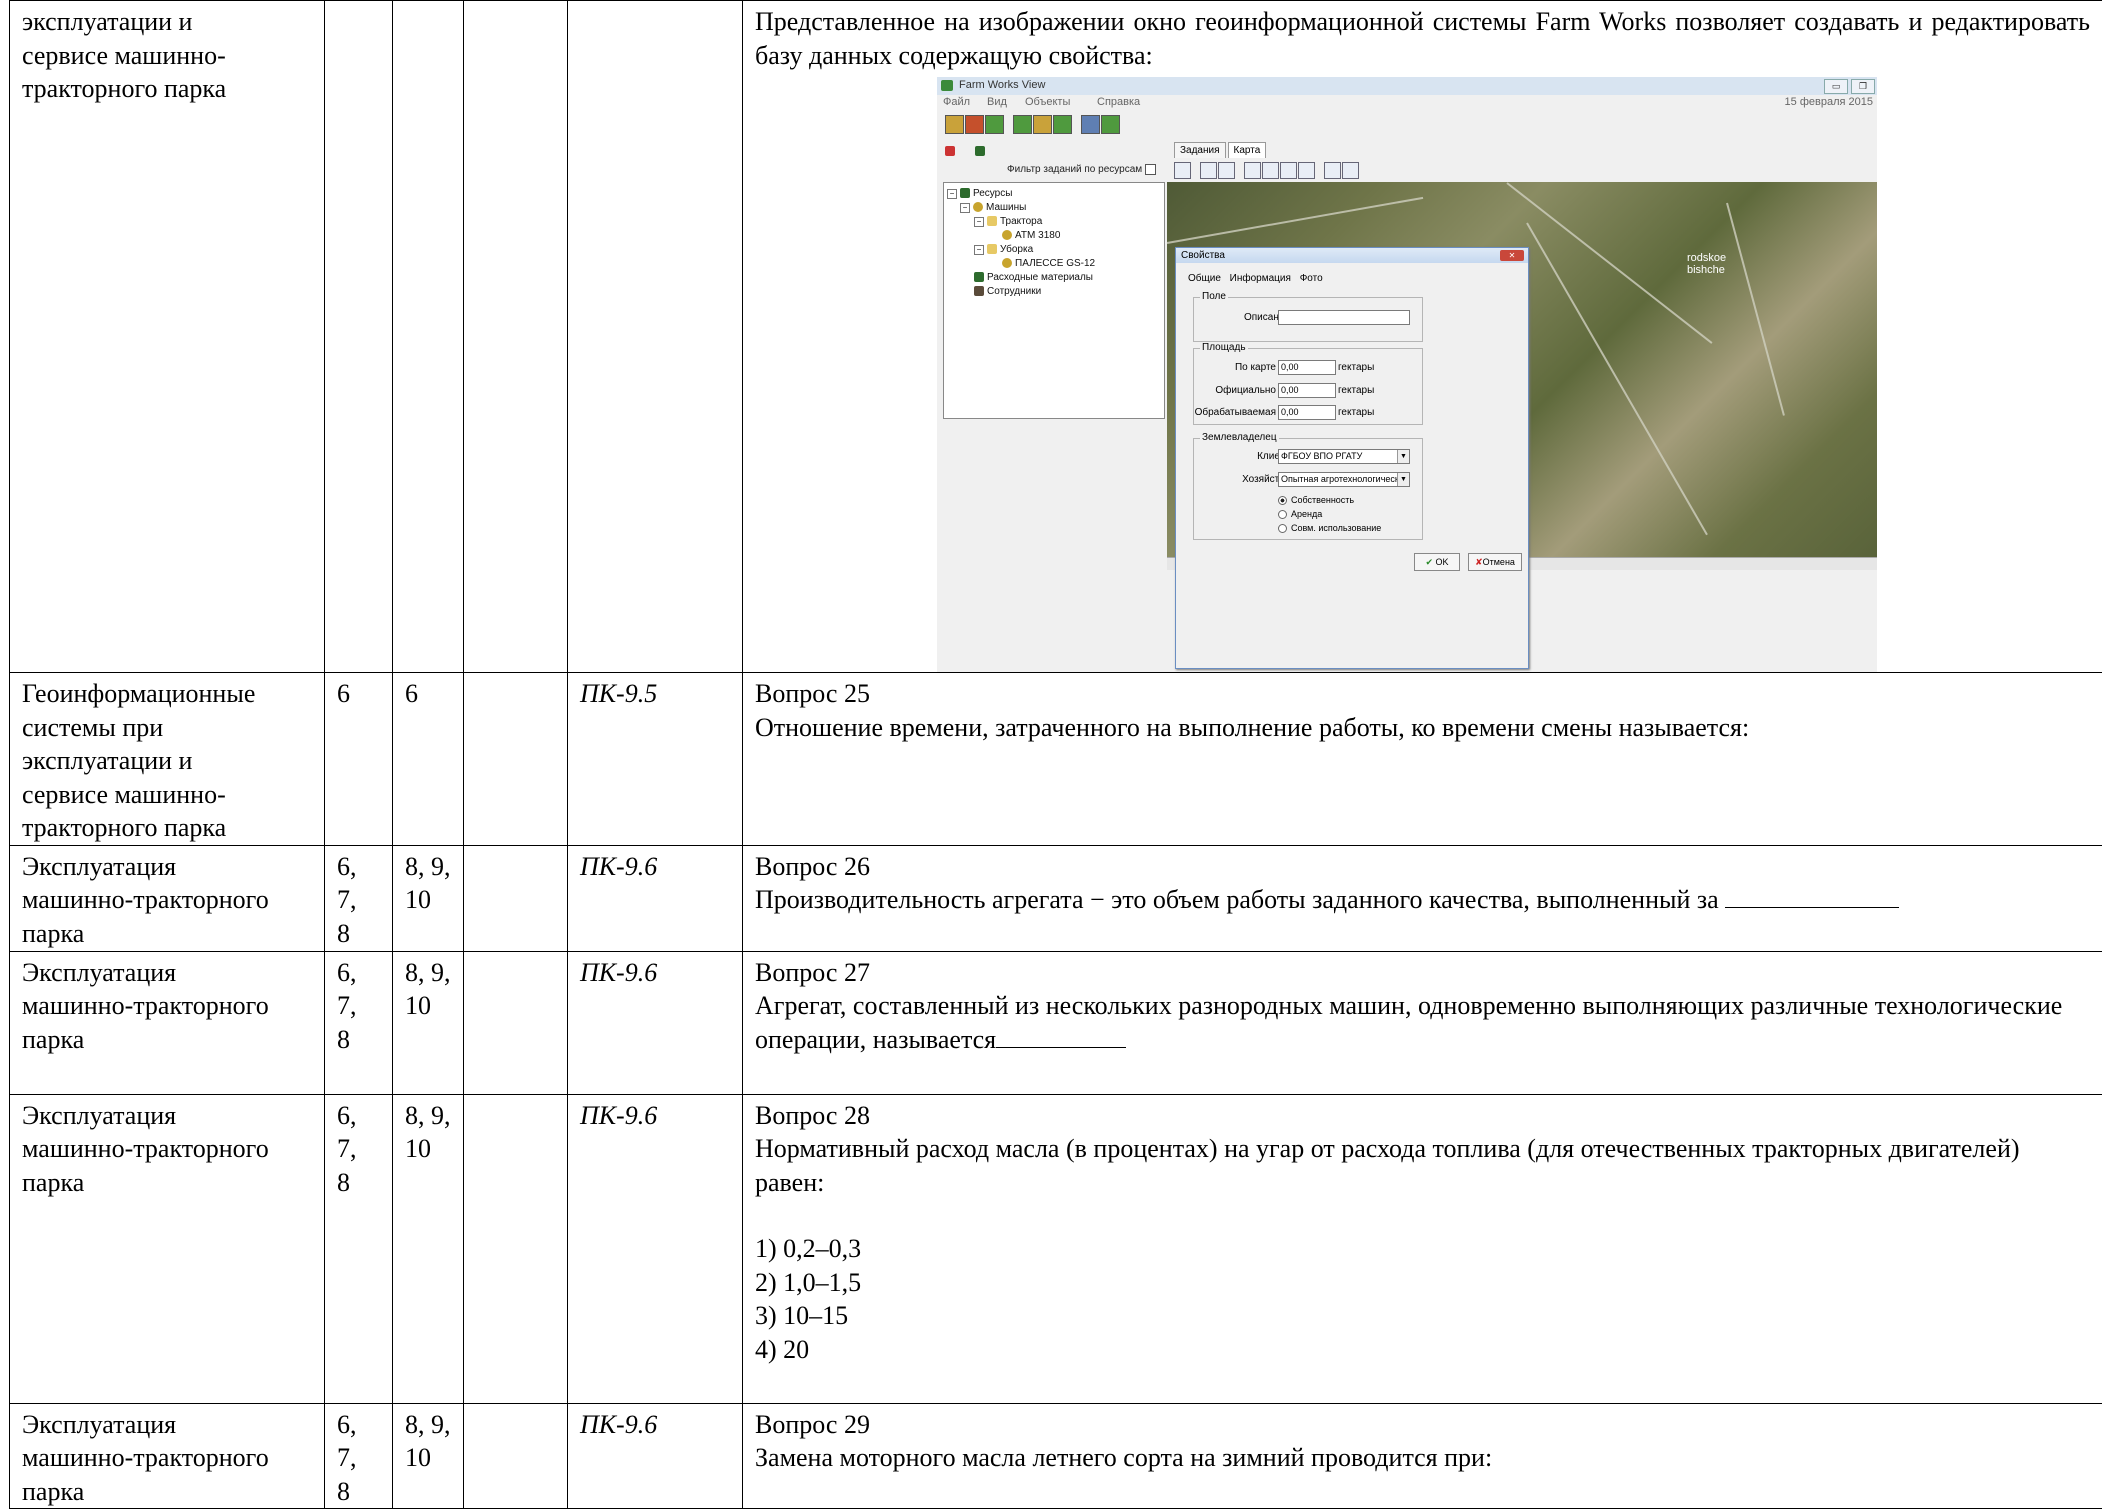  I want to click on filter-row: Фильтр заданий по ресурсам, so click(1081, 169).